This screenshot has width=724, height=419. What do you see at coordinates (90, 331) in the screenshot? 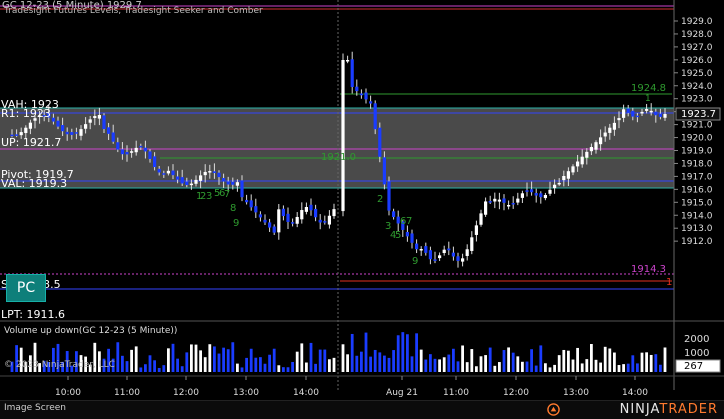
I see `volume-title: Volume up down(GC 12-23 (5 Minute))` at bounding box center [90, 331].